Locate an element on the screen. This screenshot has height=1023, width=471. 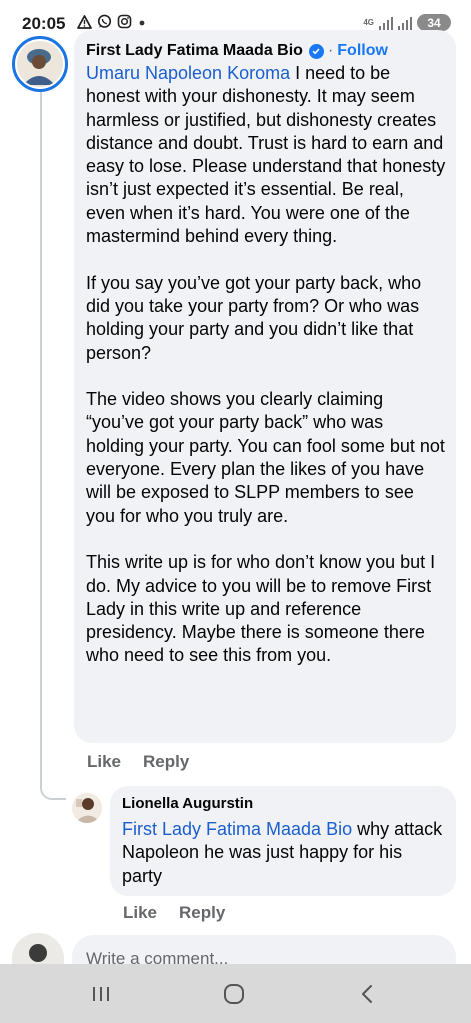
system-indicators: 4G 34 is located at coordinates (407, 22).